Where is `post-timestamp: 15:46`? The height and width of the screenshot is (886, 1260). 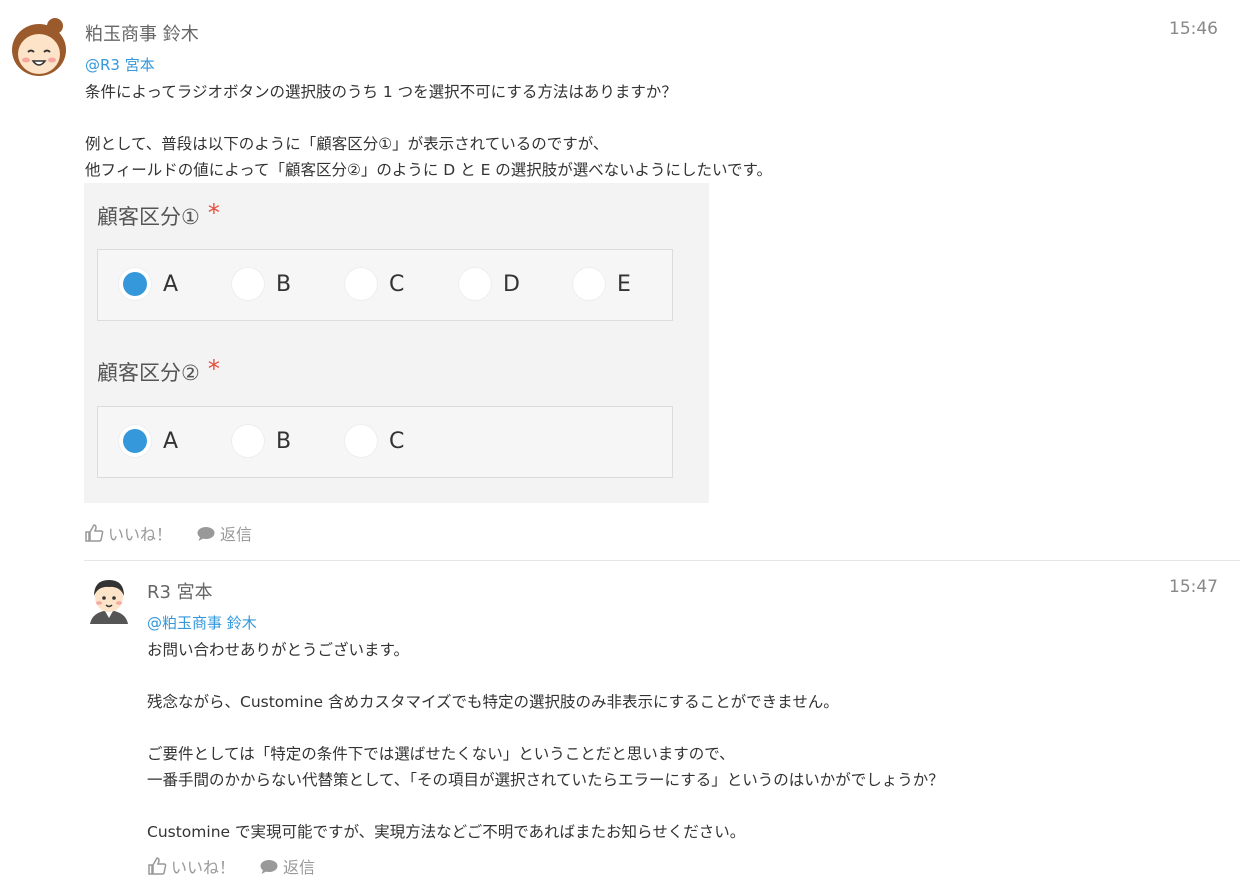
post-timestamp: 15:46 is located at coordinates (1193, 29).